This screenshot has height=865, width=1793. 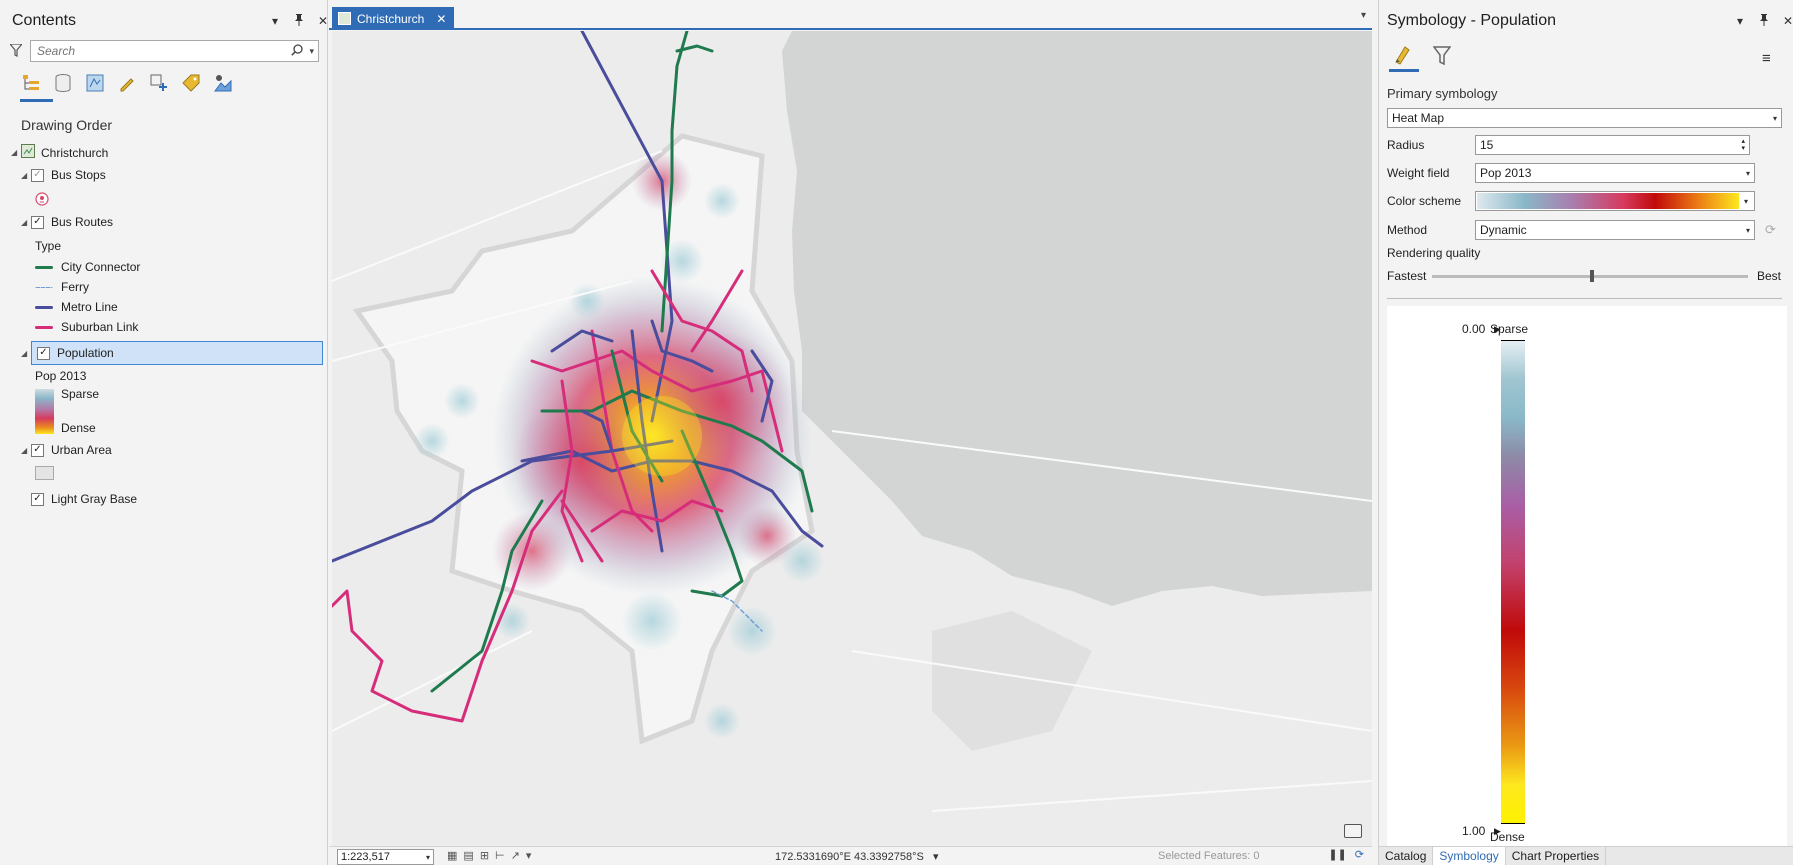 I want to click on tree-item-bus-routes: ◢ ✓ Bus Routes, so click(x=67, y=222).